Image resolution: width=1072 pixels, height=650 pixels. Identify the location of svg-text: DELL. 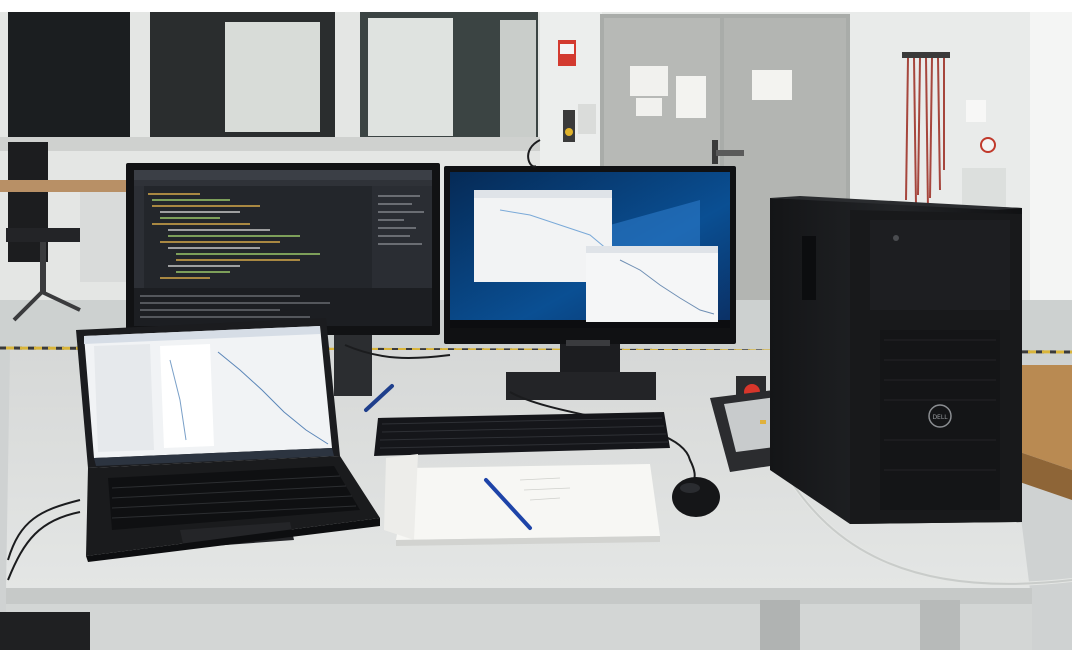
(940, 417).